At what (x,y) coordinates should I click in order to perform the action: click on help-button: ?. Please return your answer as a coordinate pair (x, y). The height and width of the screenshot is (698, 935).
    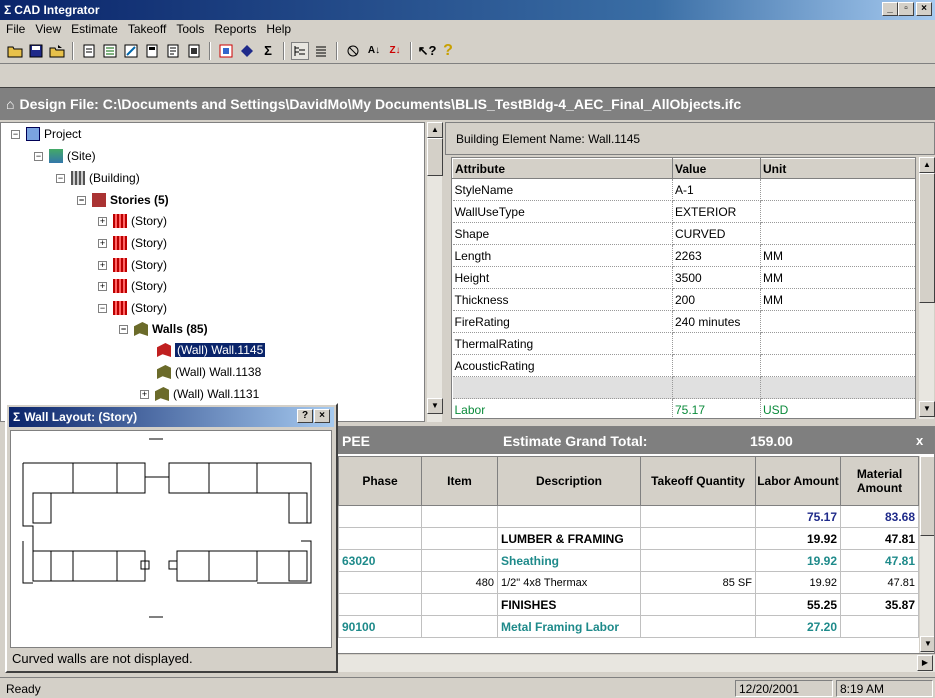
    Looking at the image, I should click on (305, 416).